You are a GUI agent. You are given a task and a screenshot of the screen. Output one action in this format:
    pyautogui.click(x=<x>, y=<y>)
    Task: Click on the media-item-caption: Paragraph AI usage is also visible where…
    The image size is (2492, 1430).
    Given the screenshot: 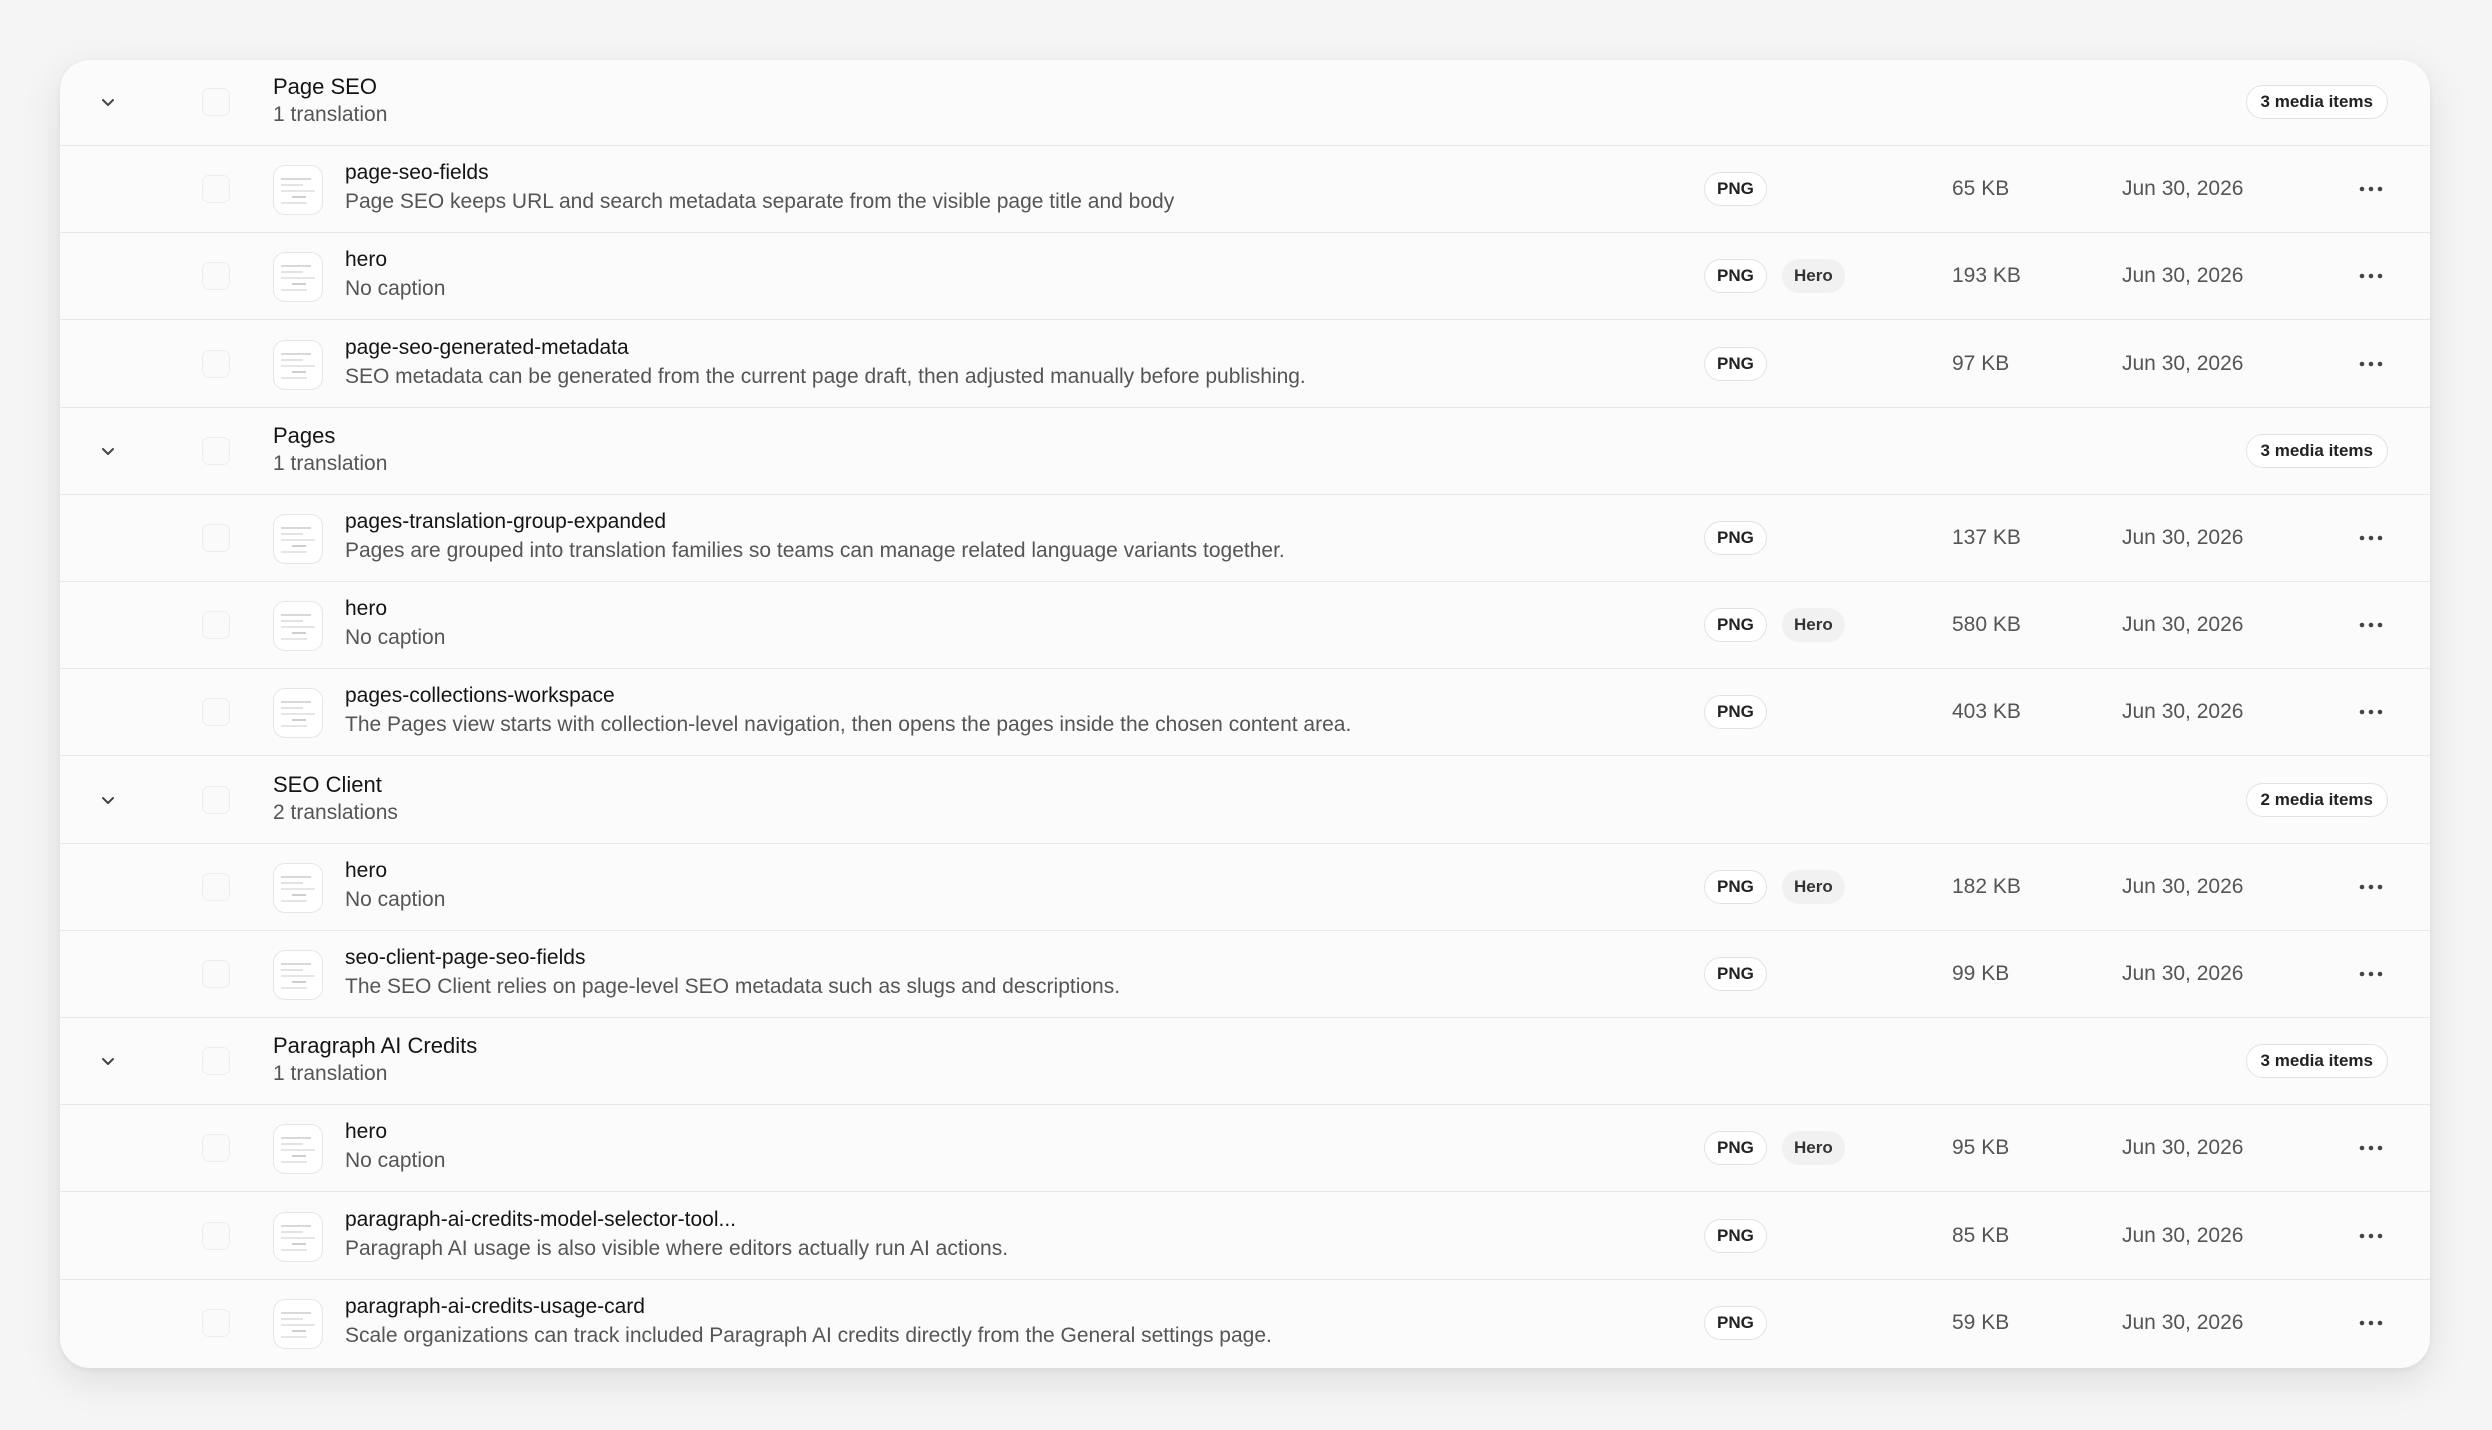 What is the action you would take?
    pyautogui.click(x=677, y=1248)
    